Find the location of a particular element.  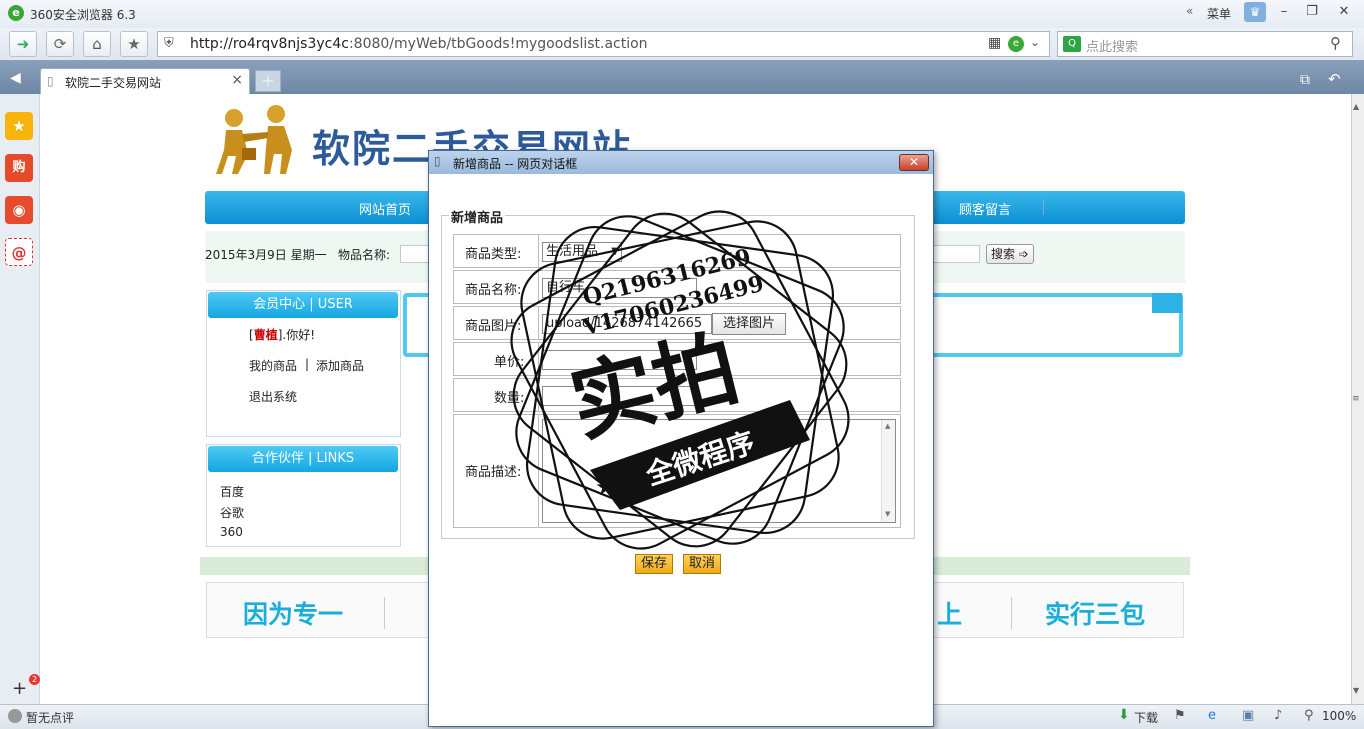

zoom-level: 100% is located at coordinates (1339, 716).